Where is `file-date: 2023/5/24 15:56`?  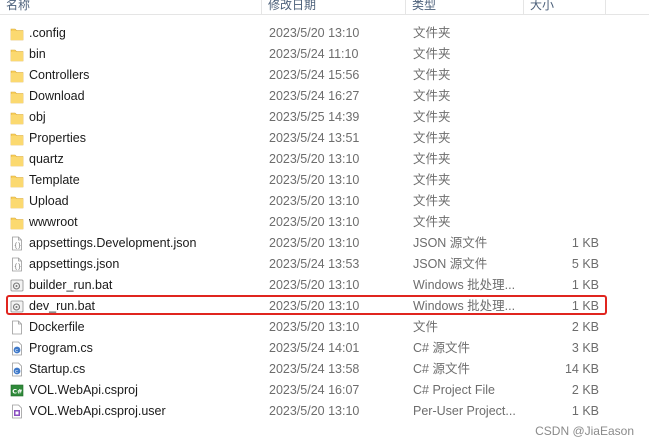 file-date: 2023/5/24 15:56 is located at coordinates (314, 75).